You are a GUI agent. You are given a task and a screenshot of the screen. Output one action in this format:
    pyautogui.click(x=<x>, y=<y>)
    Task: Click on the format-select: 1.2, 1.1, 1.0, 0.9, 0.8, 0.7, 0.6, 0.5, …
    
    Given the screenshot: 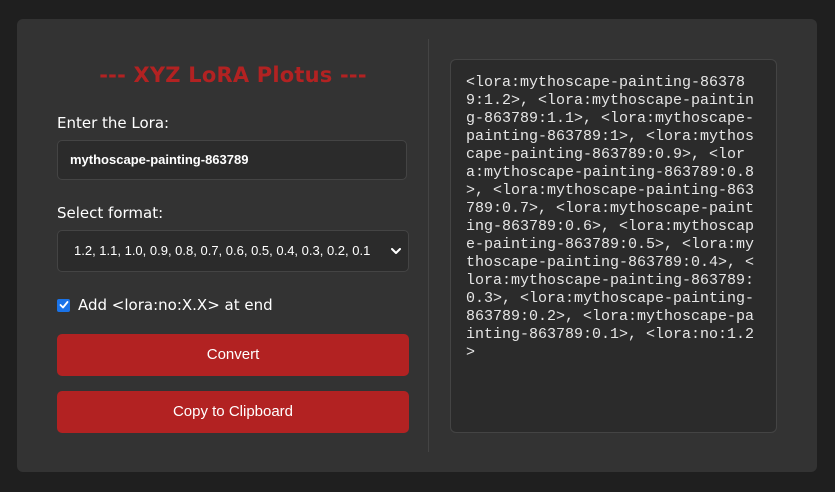 What is the action you would take?
    pyautogui.click(x=233, y=251)
    